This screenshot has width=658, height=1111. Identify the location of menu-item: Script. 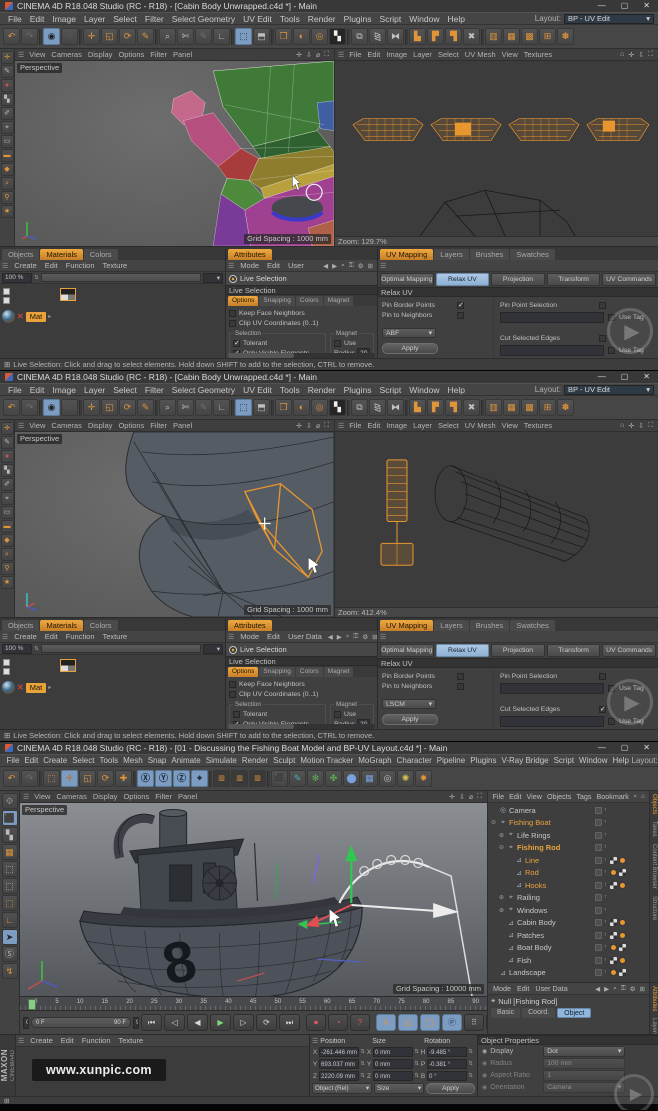
(563, 760).